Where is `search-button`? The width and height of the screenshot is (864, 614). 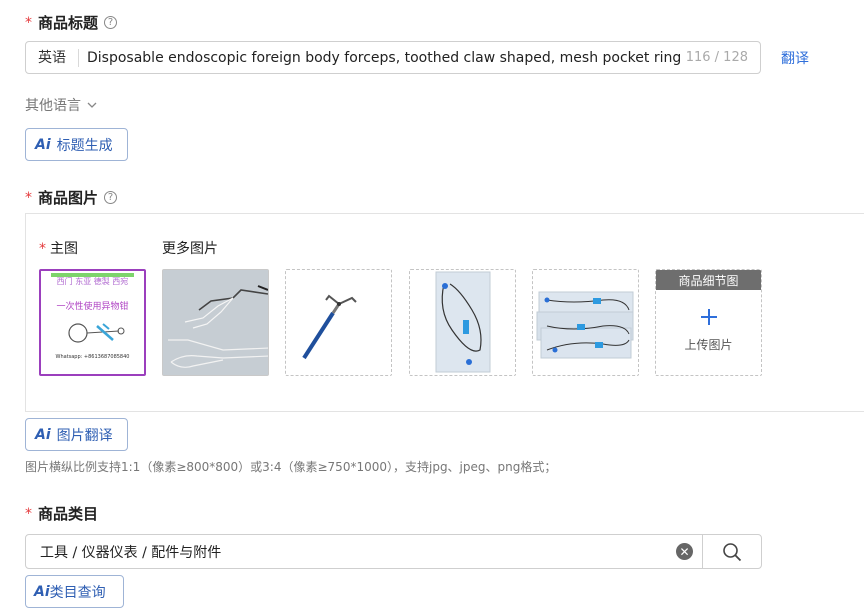
search-button is located at coordinates (731, 551).